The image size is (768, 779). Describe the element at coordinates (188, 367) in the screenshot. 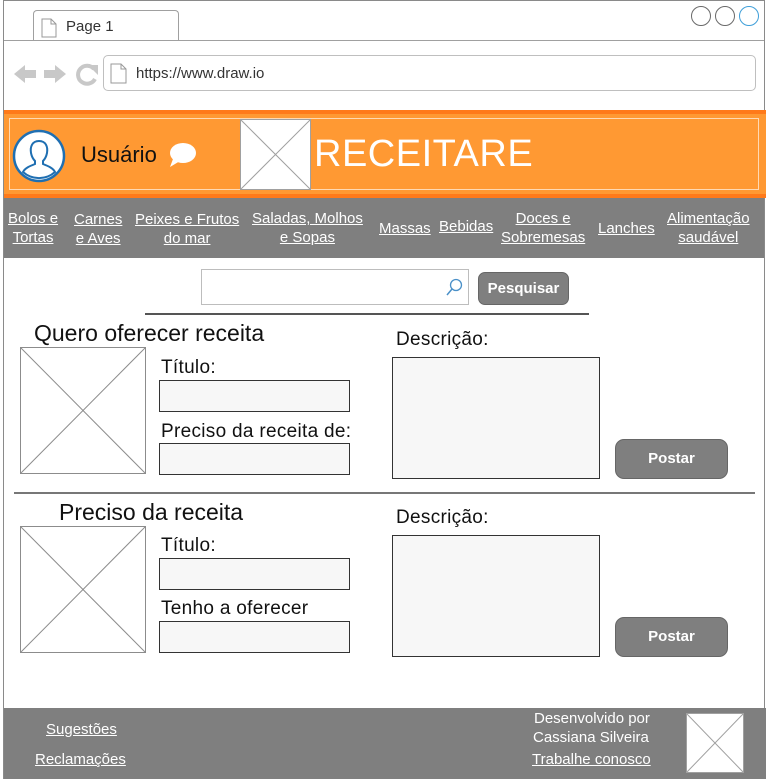

I see `offer-title-label: Título:` at that location.